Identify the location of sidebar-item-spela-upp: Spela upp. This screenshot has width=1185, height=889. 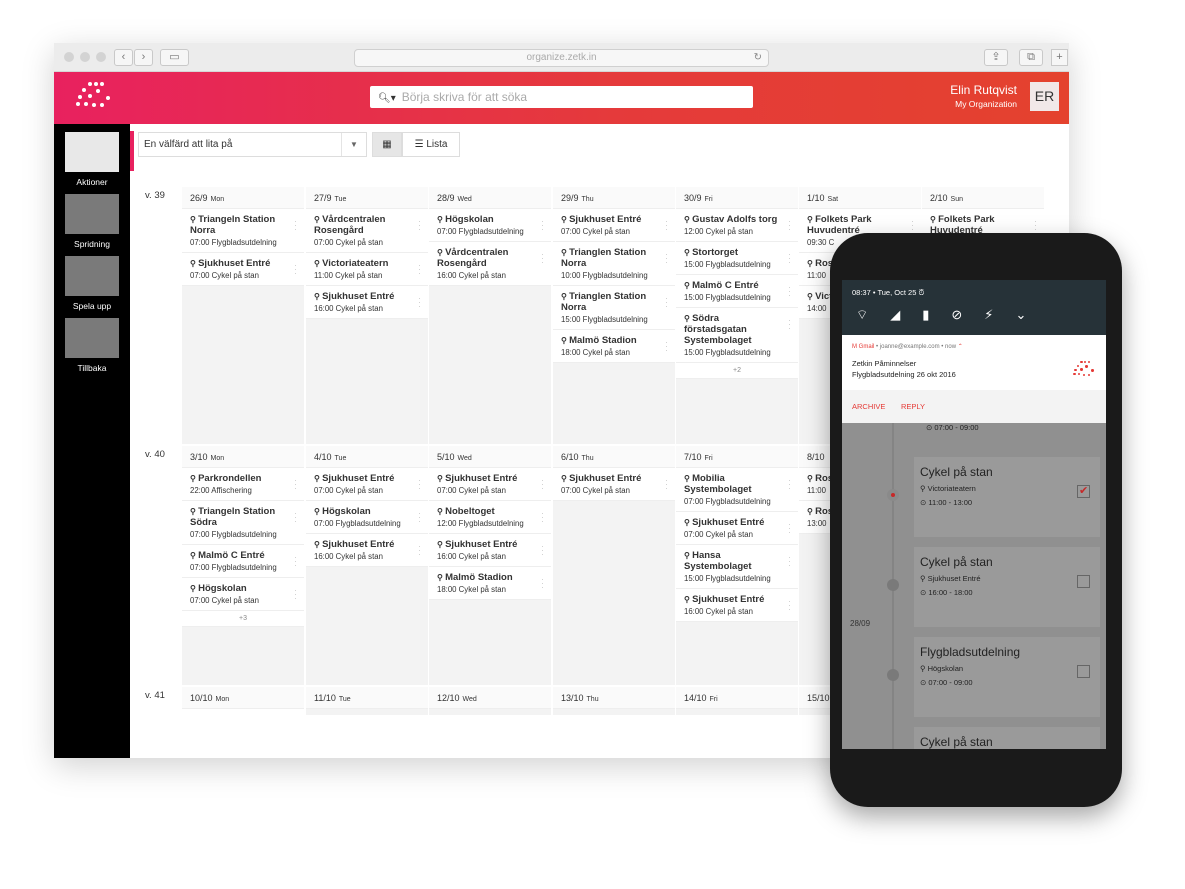
(92, 283).